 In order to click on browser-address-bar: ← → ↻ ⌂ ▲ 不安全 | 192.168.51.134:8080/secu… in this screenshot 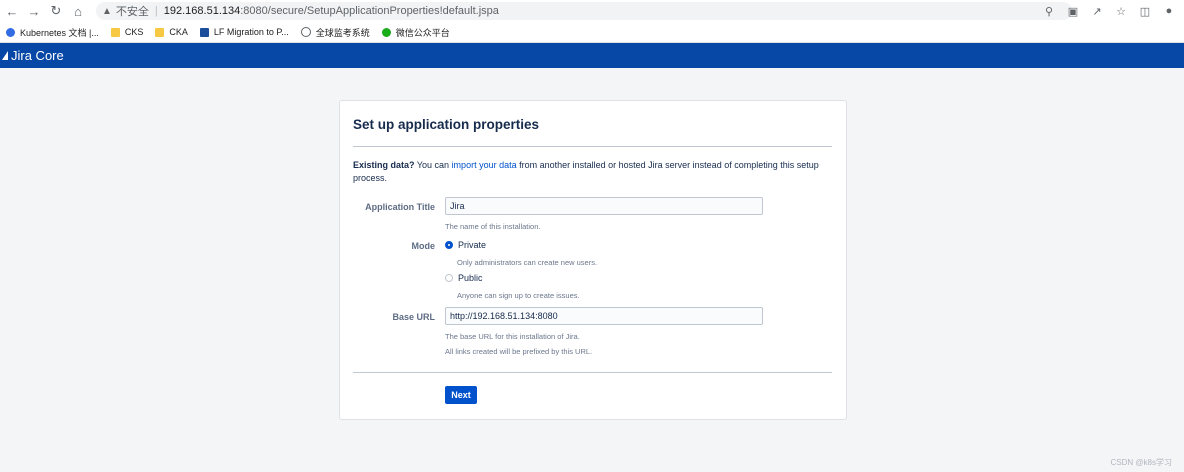, I will do `click(592, 11)`.